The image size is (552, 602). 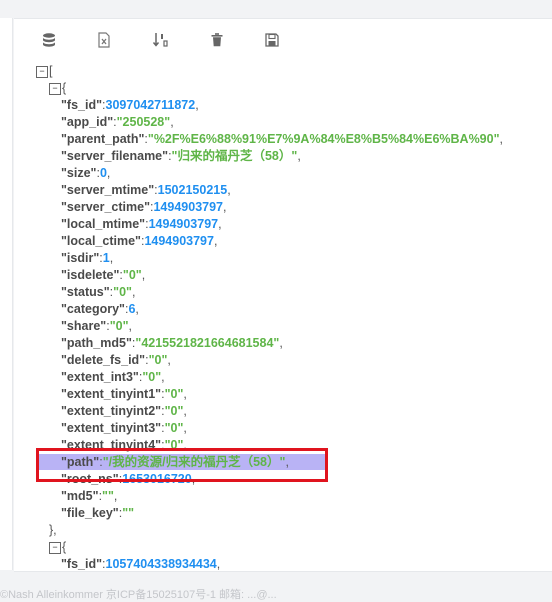 What do you see at coordinates (96, 343) in the screenshot?
I see `field-key: "path_md5"` at bounding box center [96, 343].